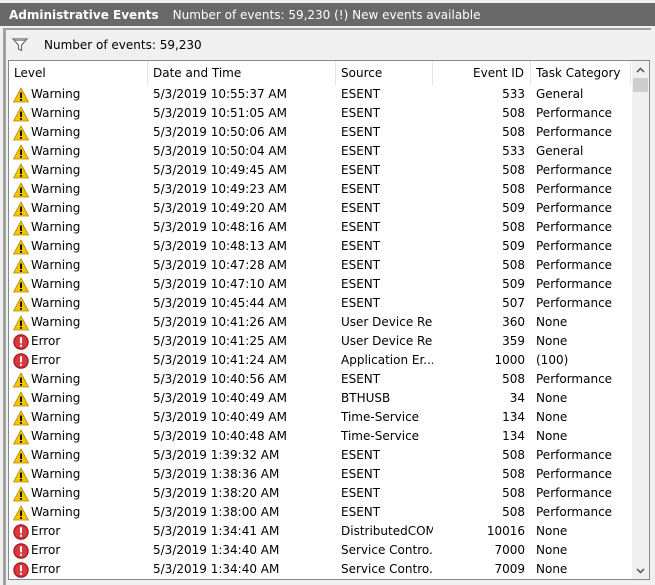  Describe the element at coordinates (384, 73) in the screenshot. I see `column-header-source: Source` at that location.